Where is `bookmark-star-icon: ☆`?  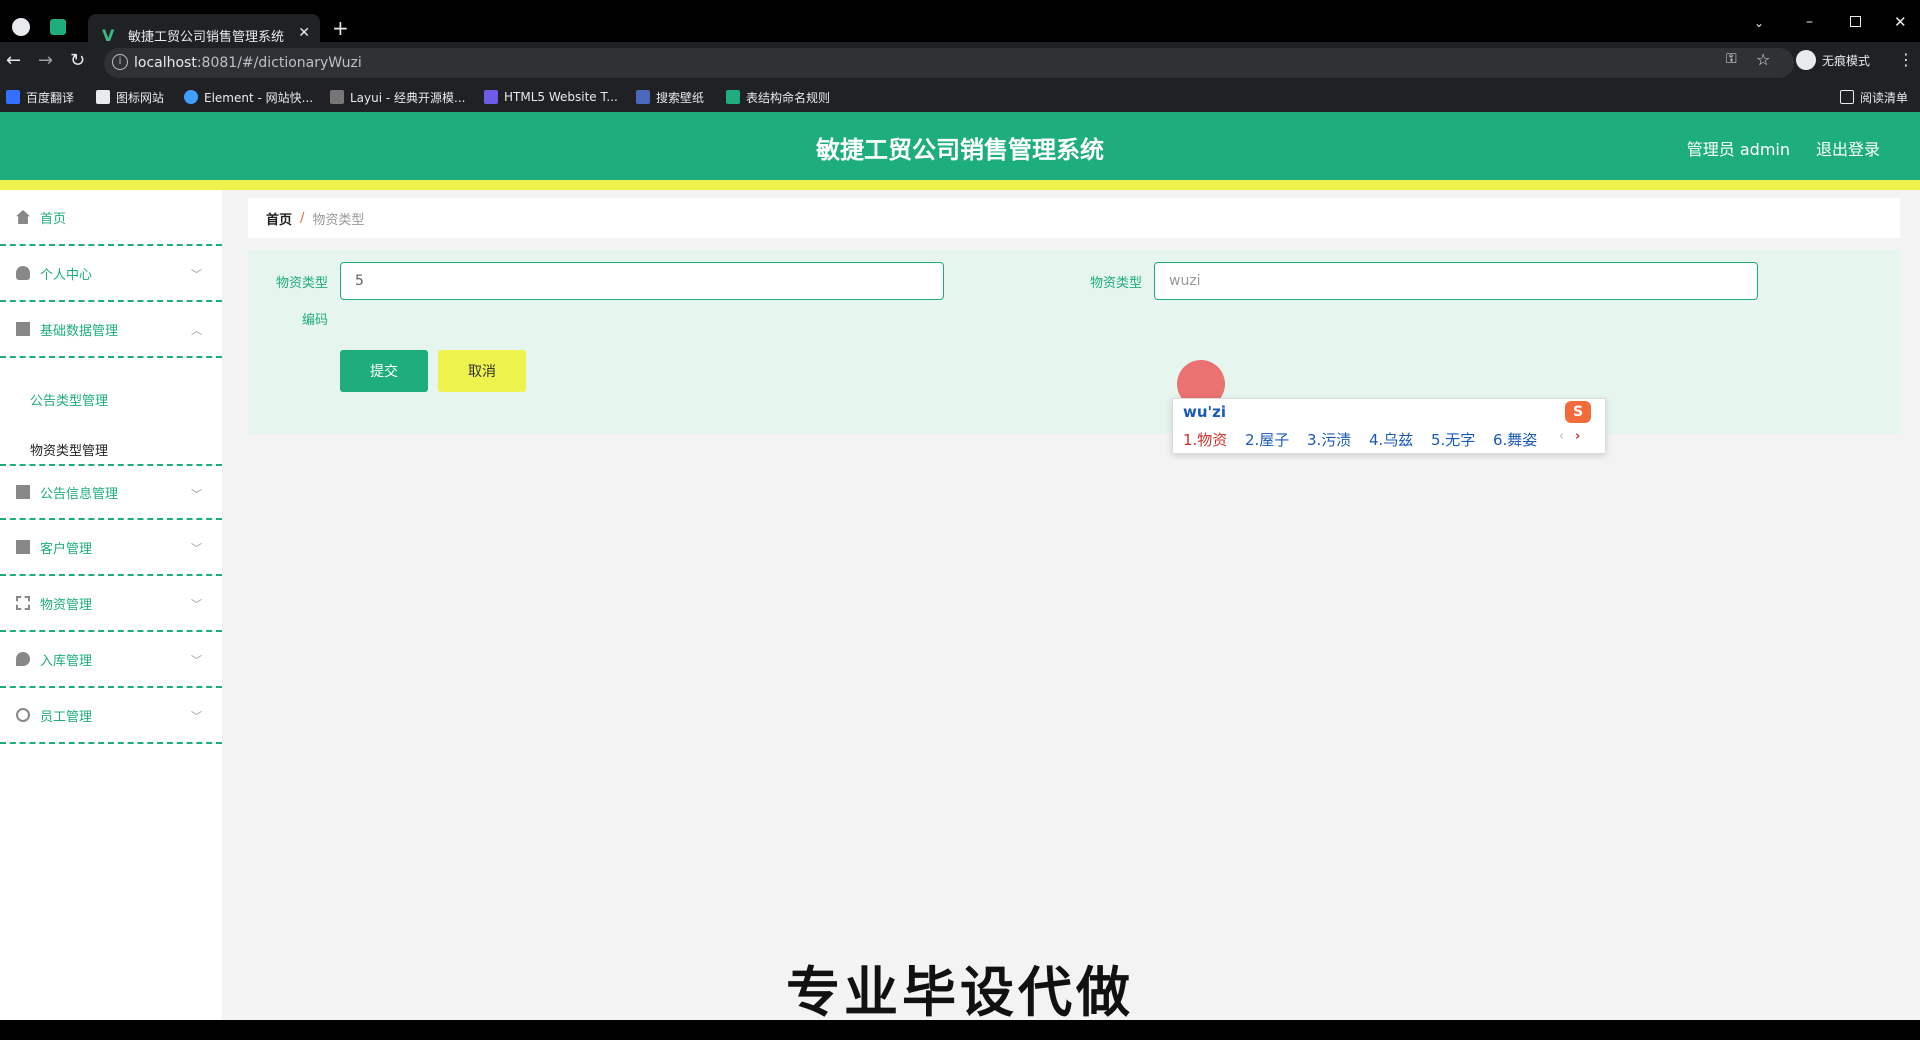 bookmark-star-icon: ☆ is located at coordinates (1763, 59).